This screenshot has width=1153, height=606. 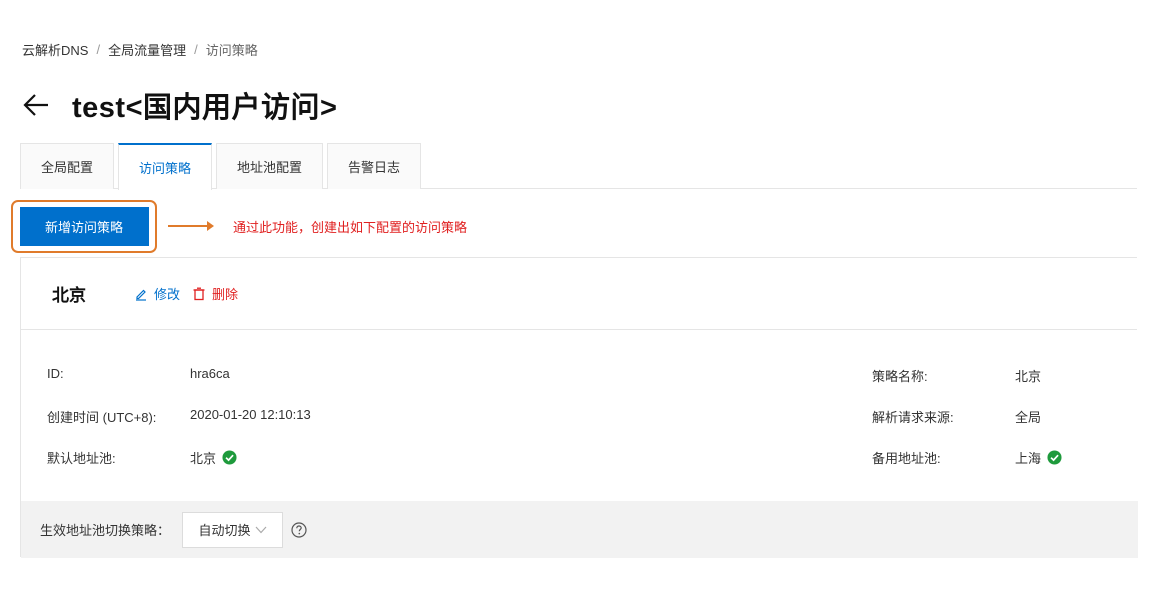 What do you see at coordinates (250, 414) in the screenshot?
I see `created-value: 2020-01-20 12:10:13` at bounding box center [250, 414].